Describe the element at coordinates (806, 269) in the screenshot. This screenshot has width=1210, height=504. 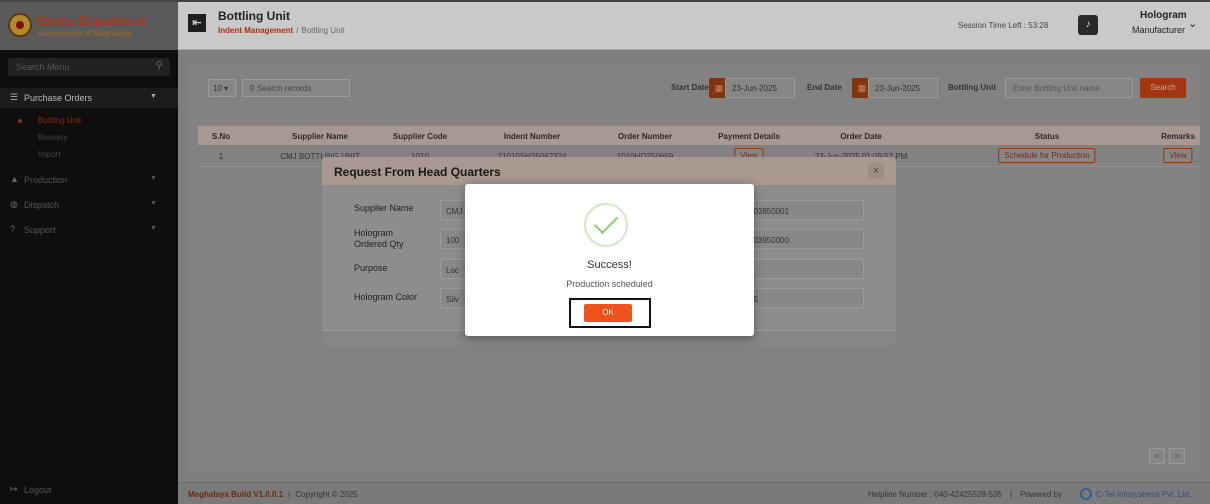
I see `right-field: 4` at that location.